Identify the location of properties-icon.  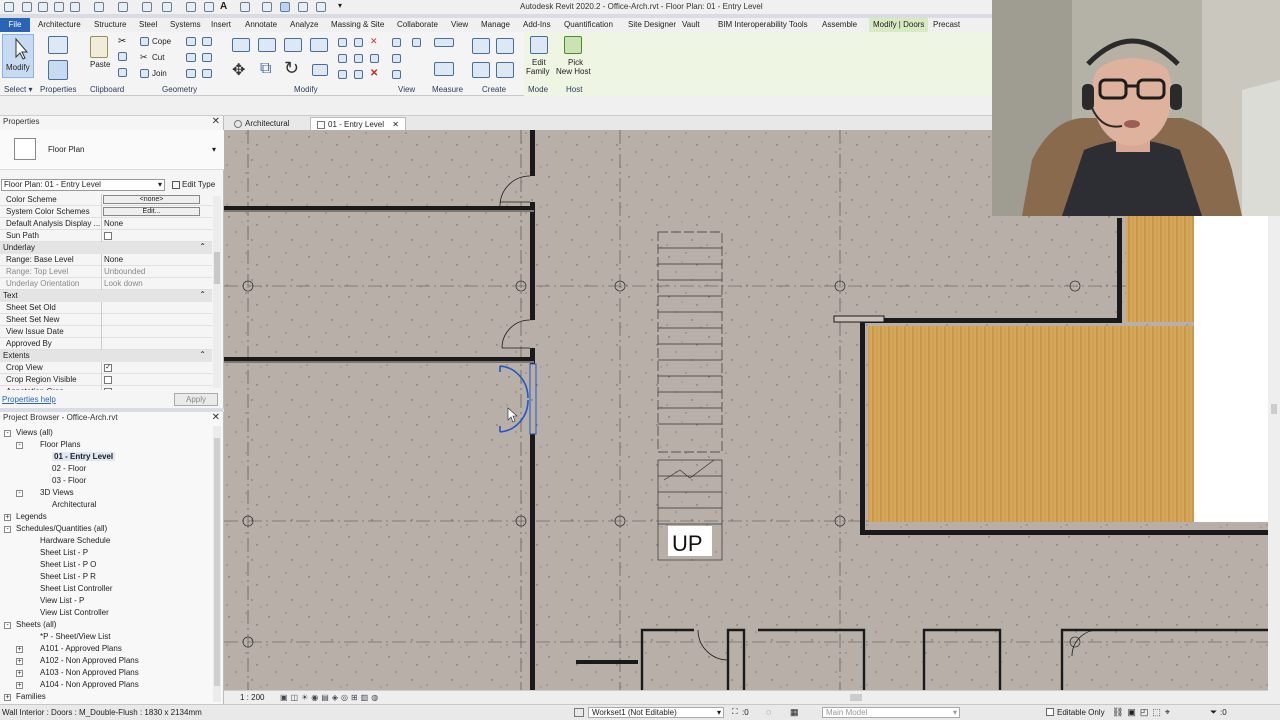
(58, 70).